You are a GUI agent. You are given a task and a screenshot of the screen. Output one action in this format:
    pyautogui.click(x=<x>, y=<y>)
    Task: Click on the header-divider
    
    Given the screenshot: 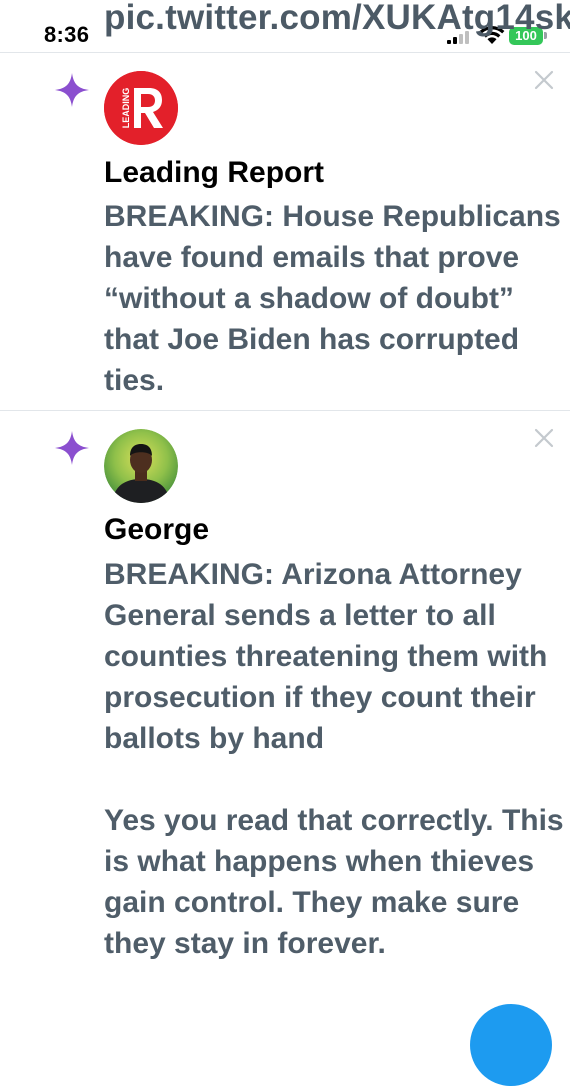 What is the action you would take?
    pyautogui.click(x=285, y=52)
    